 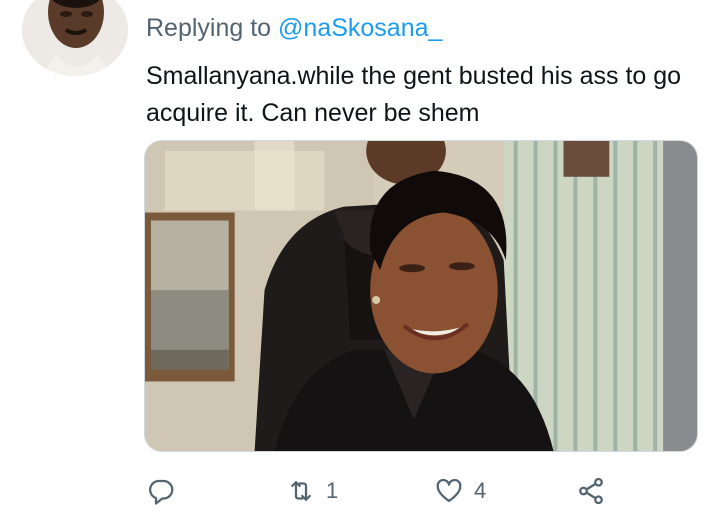 I want to click on share-icon, so click(x=591, y=491).